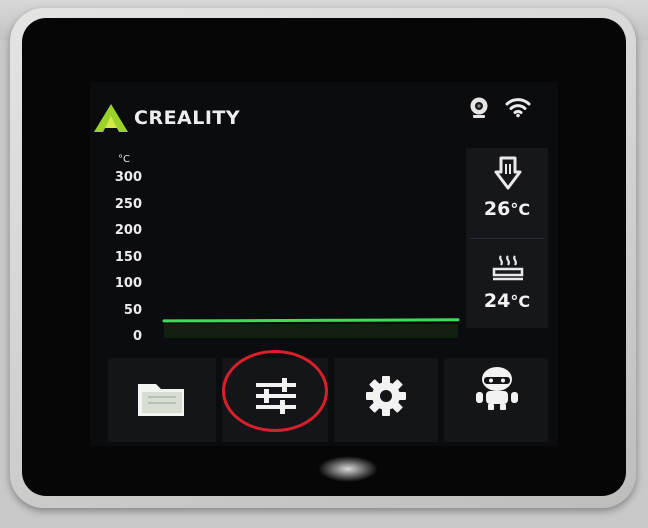 This screenshot has width=648, height=528. Describe the element at coordinates (137, 336) in the screenshot. I see `y-axis-tick-label: 0` at that location.